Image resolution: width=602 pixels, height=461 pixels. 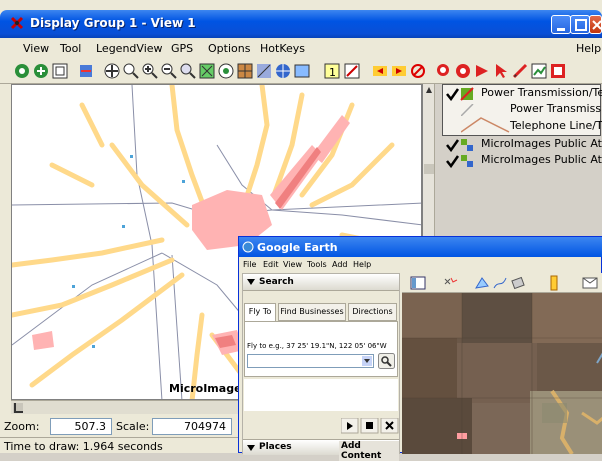 I want to click on ge-menu-edit: Edit, so click(x=271, y=264).